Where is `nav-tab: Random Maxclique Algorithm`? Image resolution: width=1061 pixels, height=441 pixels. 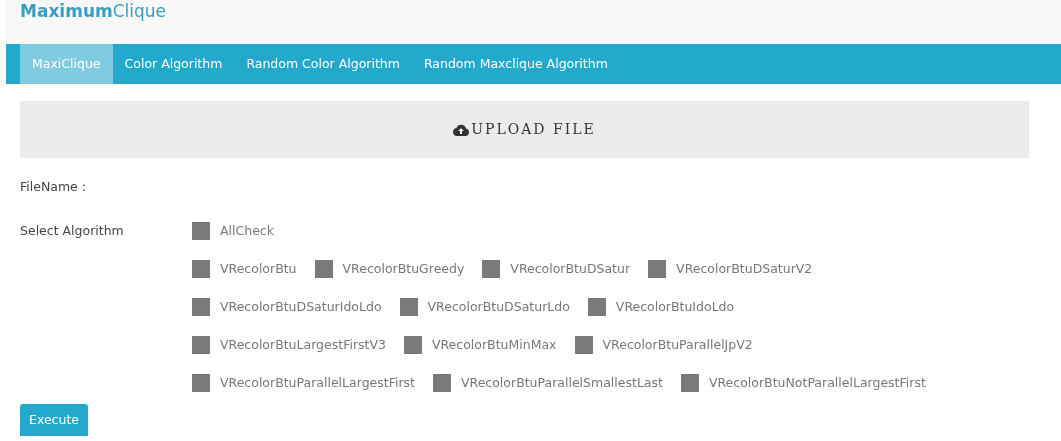
nav-tab: Random Maxclique Algorithm is located at coordinates (515, 64).